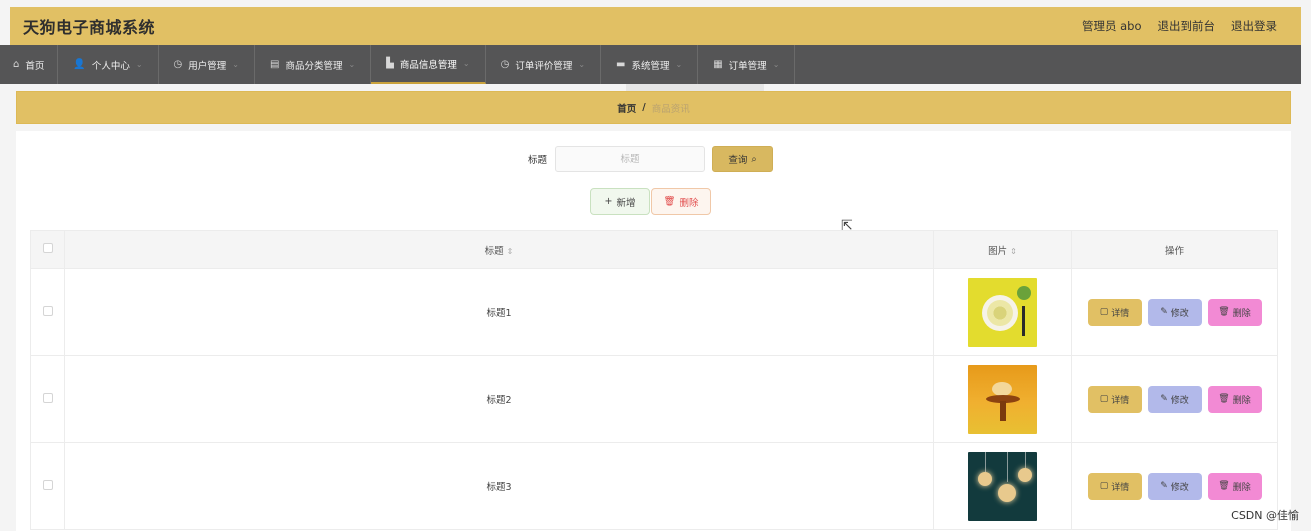 The image size is (1311, 531). I want to click on search-label: 标题, so click(538, 160).